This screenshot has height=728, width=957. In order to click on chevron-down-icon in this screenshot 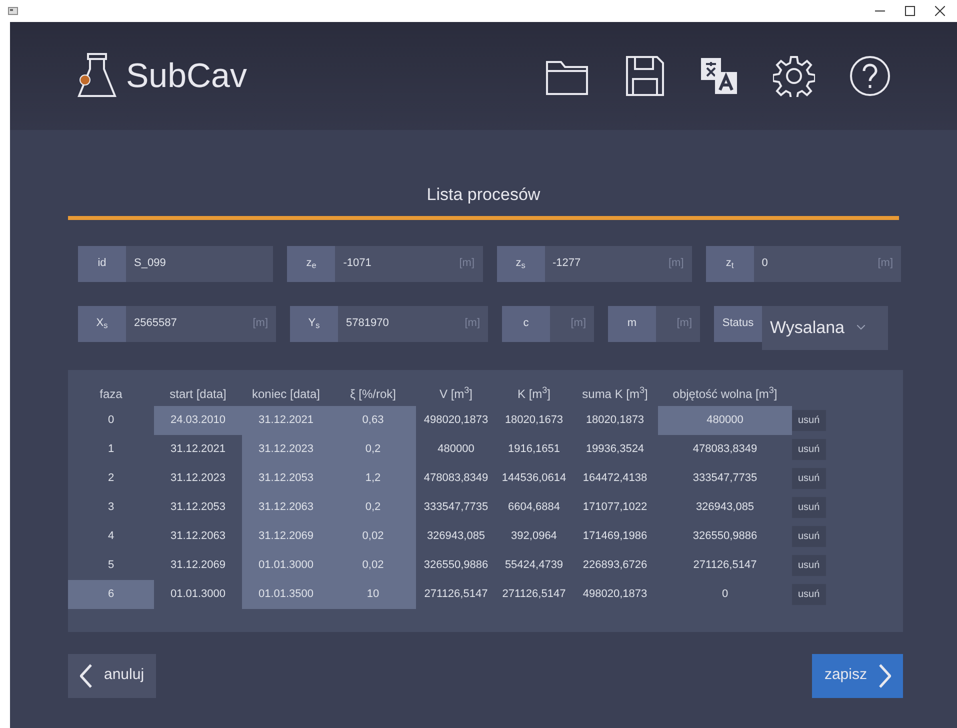, I will do `click(860, 327)`.